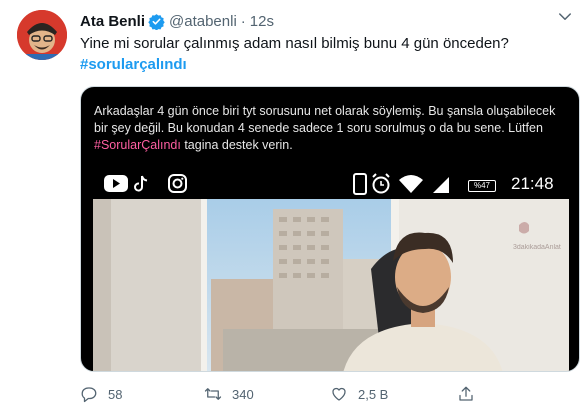 The height and width of the screenshot is (414, 588). What do you see at coordinates (236, 145) in the screenshot?
I see `caption-tail: tagina destek verin.` at bounding box center [236, 145].